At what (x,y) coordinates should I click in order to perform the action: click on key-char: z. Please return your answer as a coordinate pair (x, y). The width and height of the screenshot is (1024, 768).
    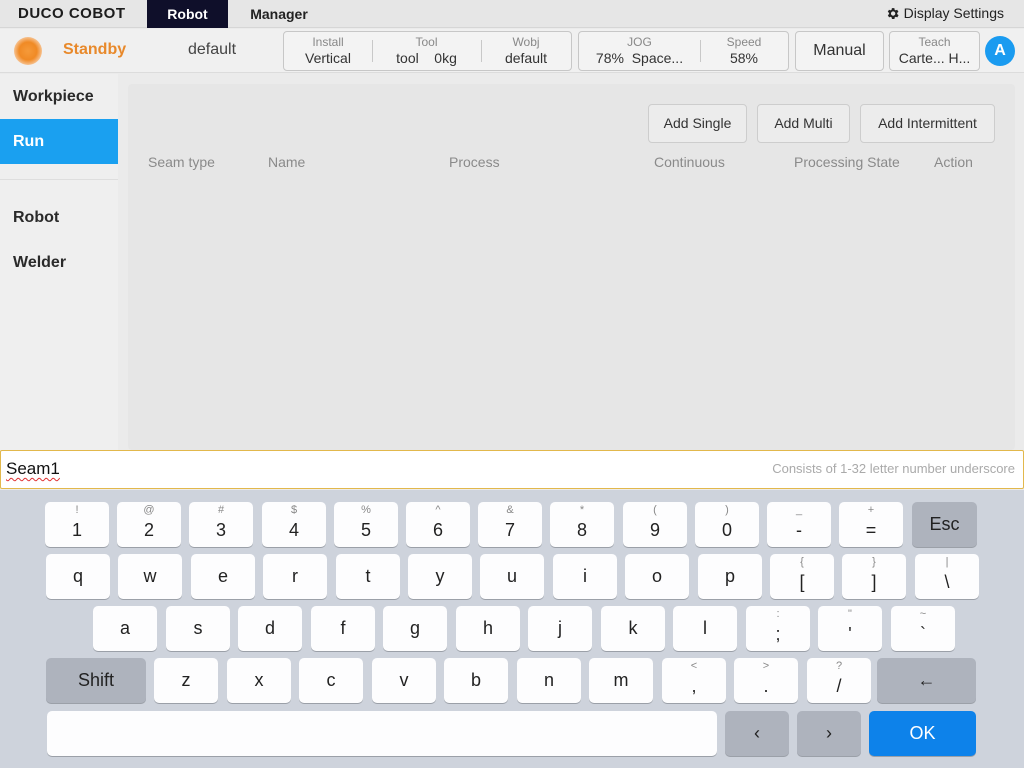
    Looking at the image, I should click on (186, 680).